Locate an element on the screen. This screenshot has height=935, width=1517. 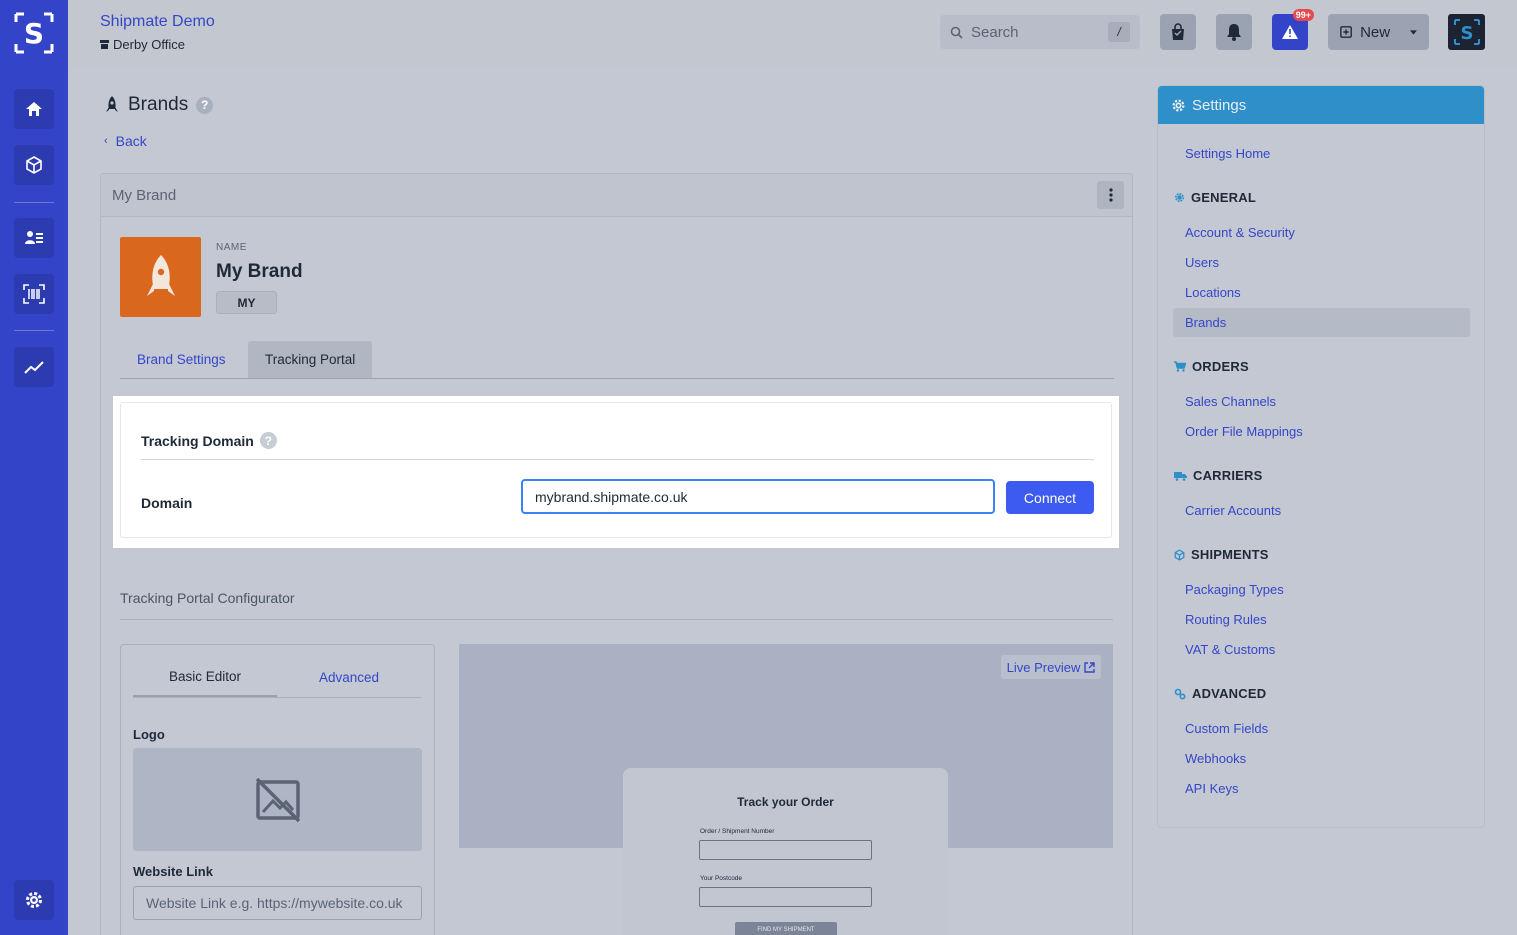
section-carriers: CARRIERS is located at coordinates (1218, 475).